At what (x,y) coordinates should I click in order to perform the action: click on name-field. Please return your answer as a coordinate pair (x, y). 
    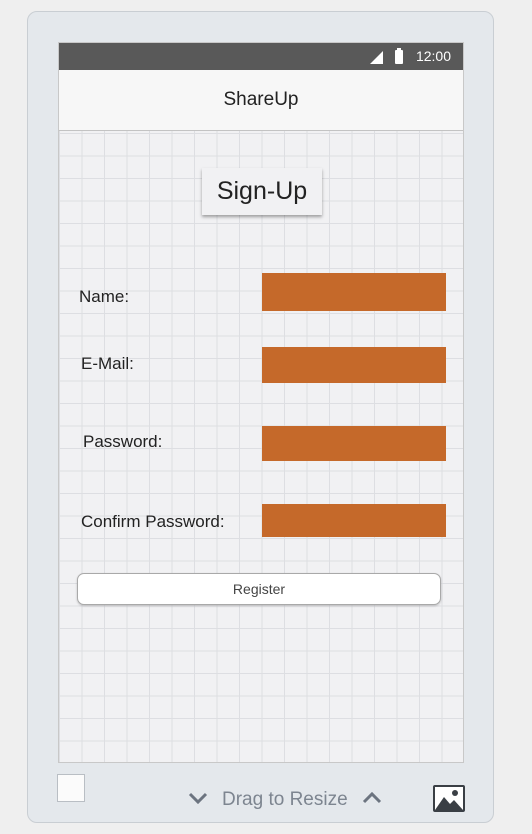
    Looking at the image, I should click on (354, 292).